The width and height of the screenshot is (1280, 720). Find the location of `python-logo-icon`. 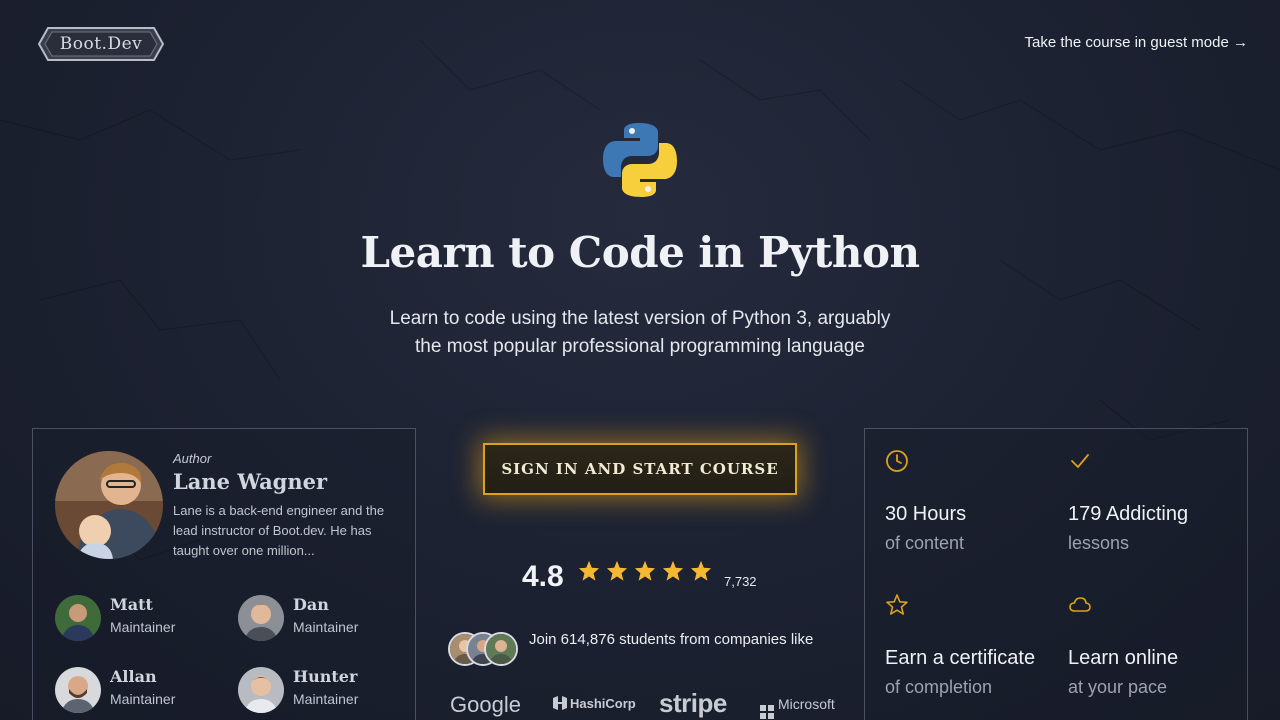

python-logo-icon is located at coordinates (640, 160).